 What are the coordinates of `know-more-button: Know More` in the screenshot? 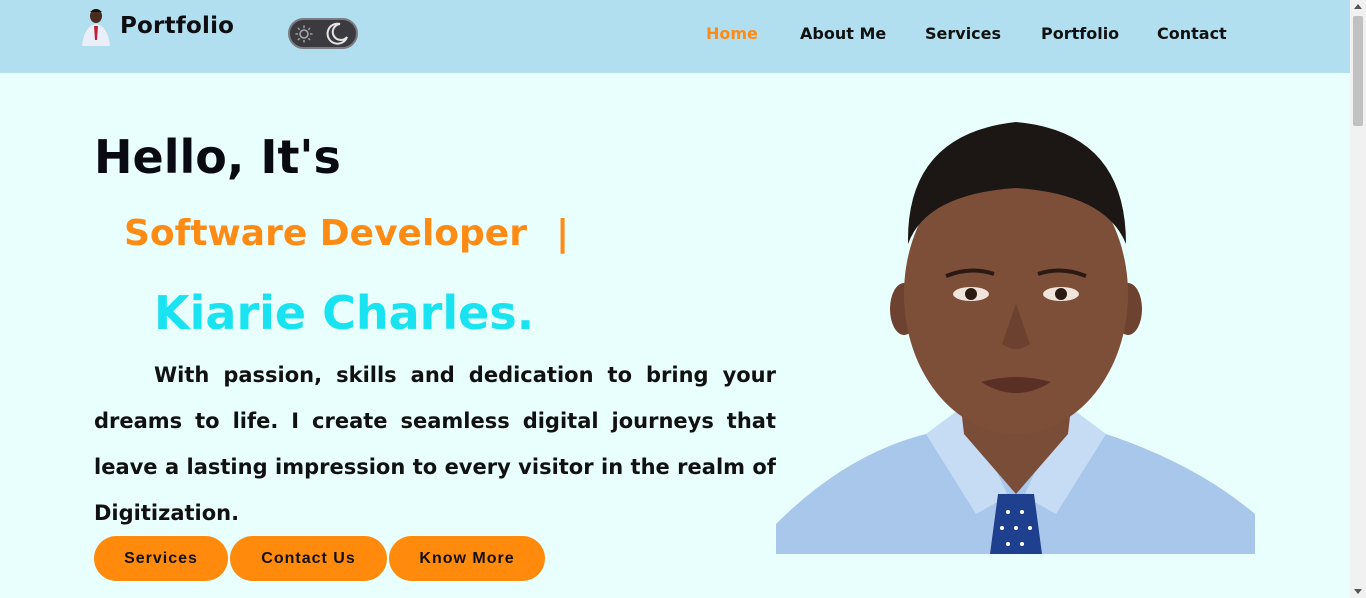 It's located at (467, 558).